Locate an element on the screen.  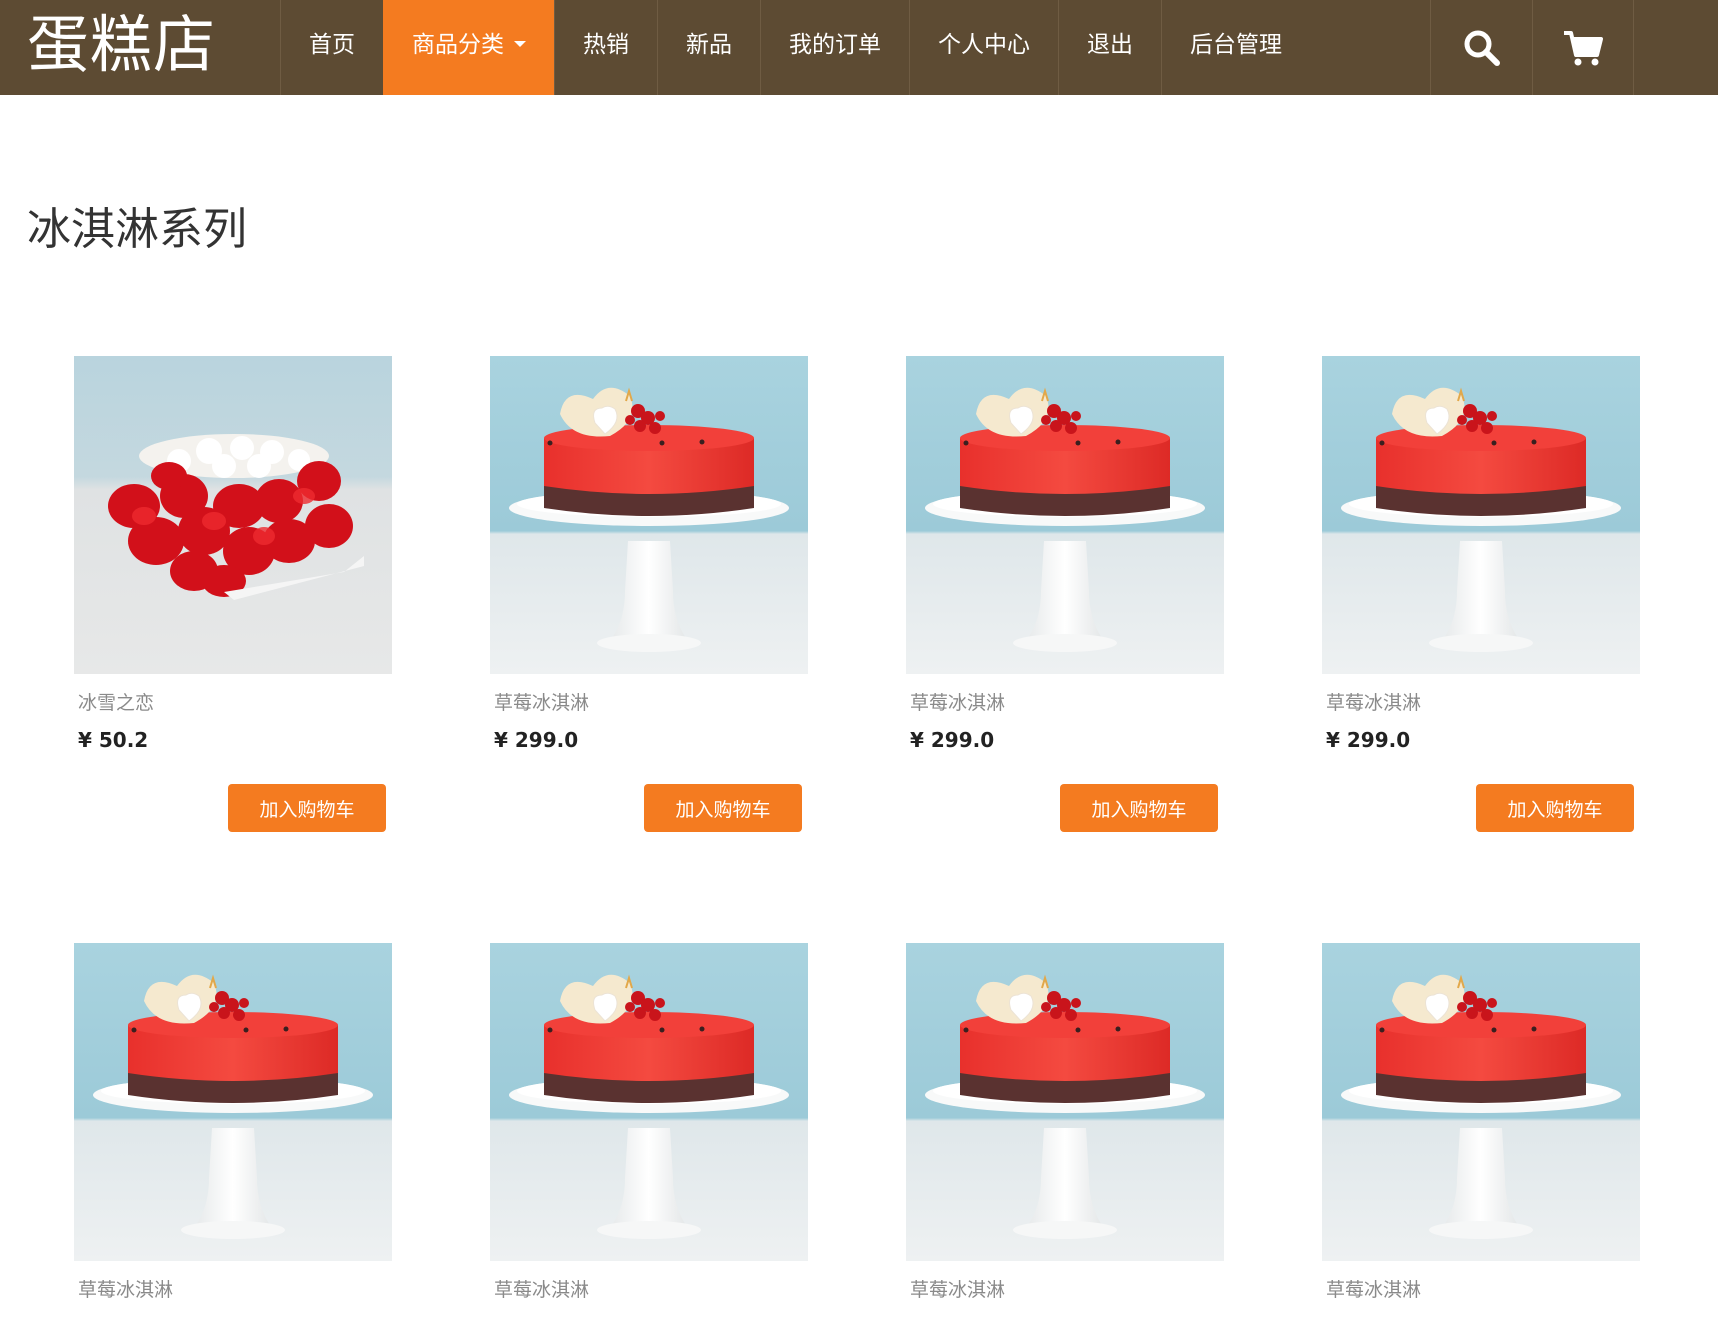
search-button is located at coordinates (1481, 47).